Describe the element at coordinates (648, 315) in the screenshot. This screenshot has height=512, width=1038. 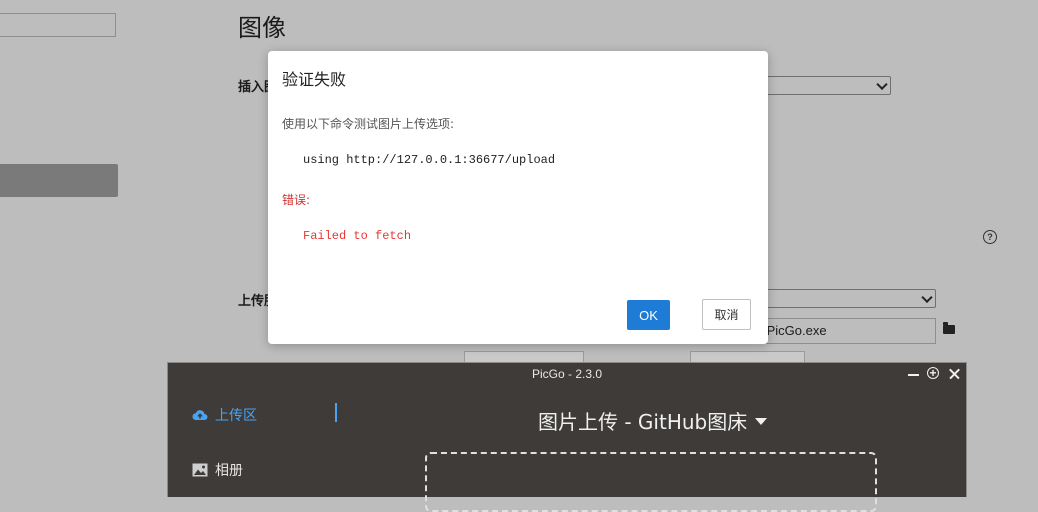
I see `ok-button: OK` at that location.